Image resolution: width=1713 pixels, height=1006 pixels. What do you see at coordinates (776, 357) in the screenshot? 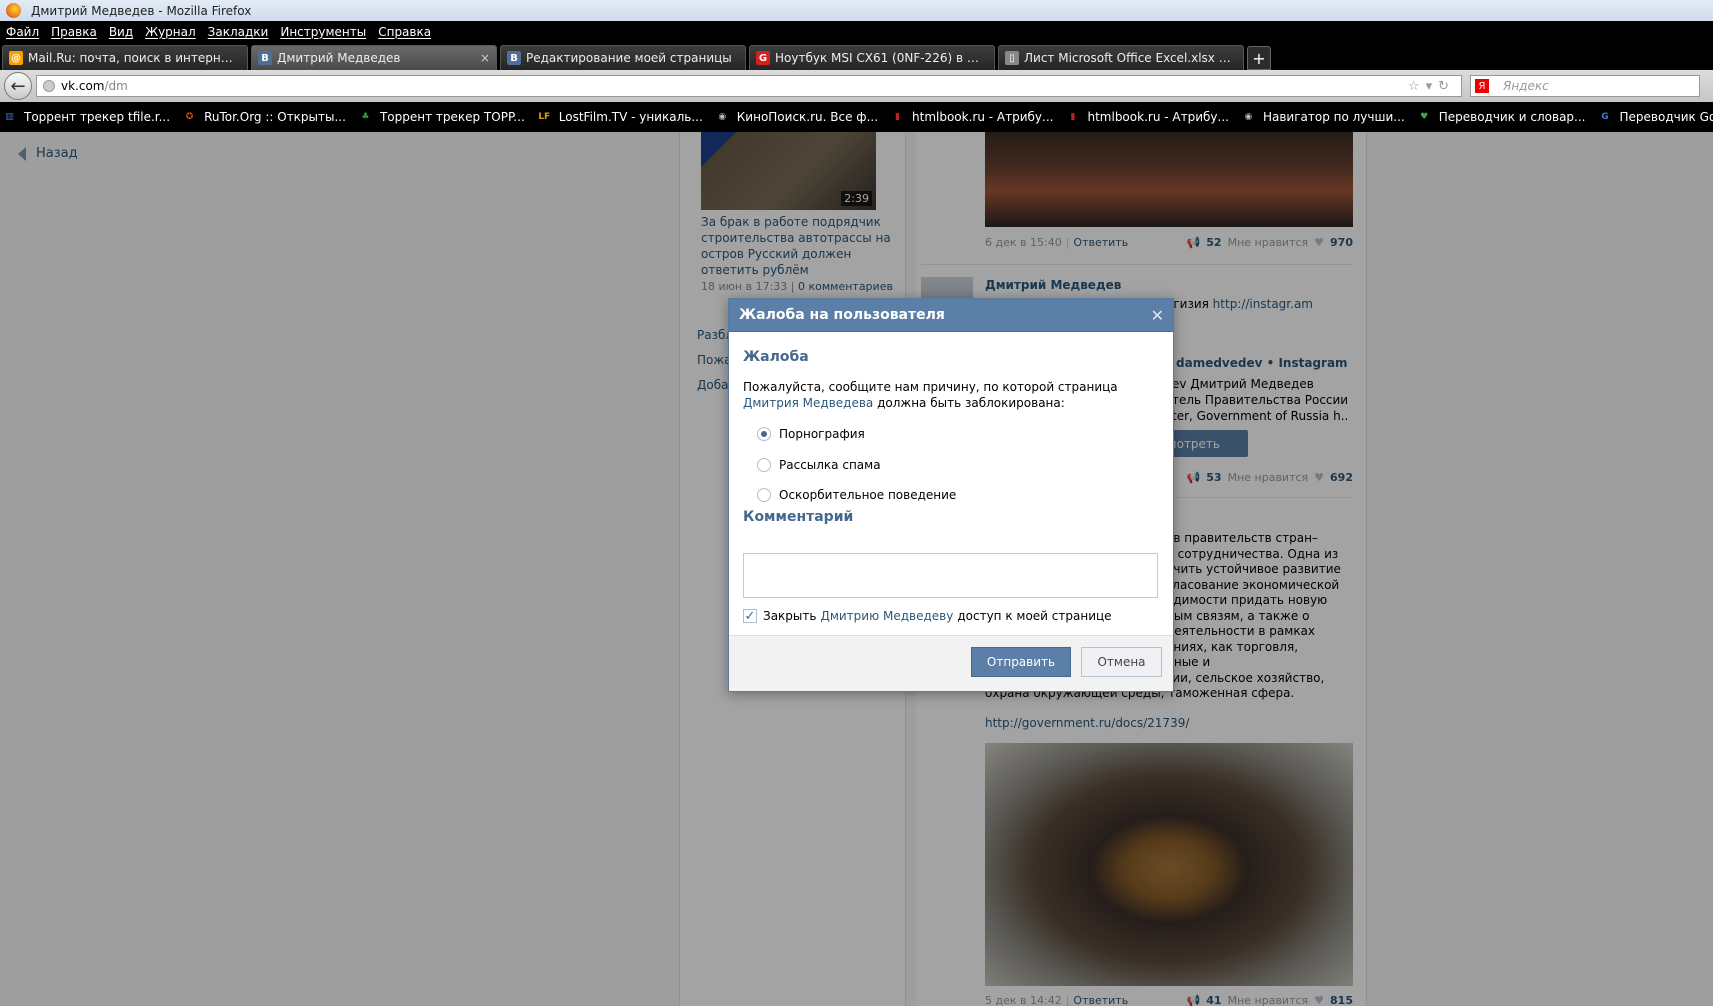
I see `complaint-section-title: Жалоба` at bounding box center [776, 357].